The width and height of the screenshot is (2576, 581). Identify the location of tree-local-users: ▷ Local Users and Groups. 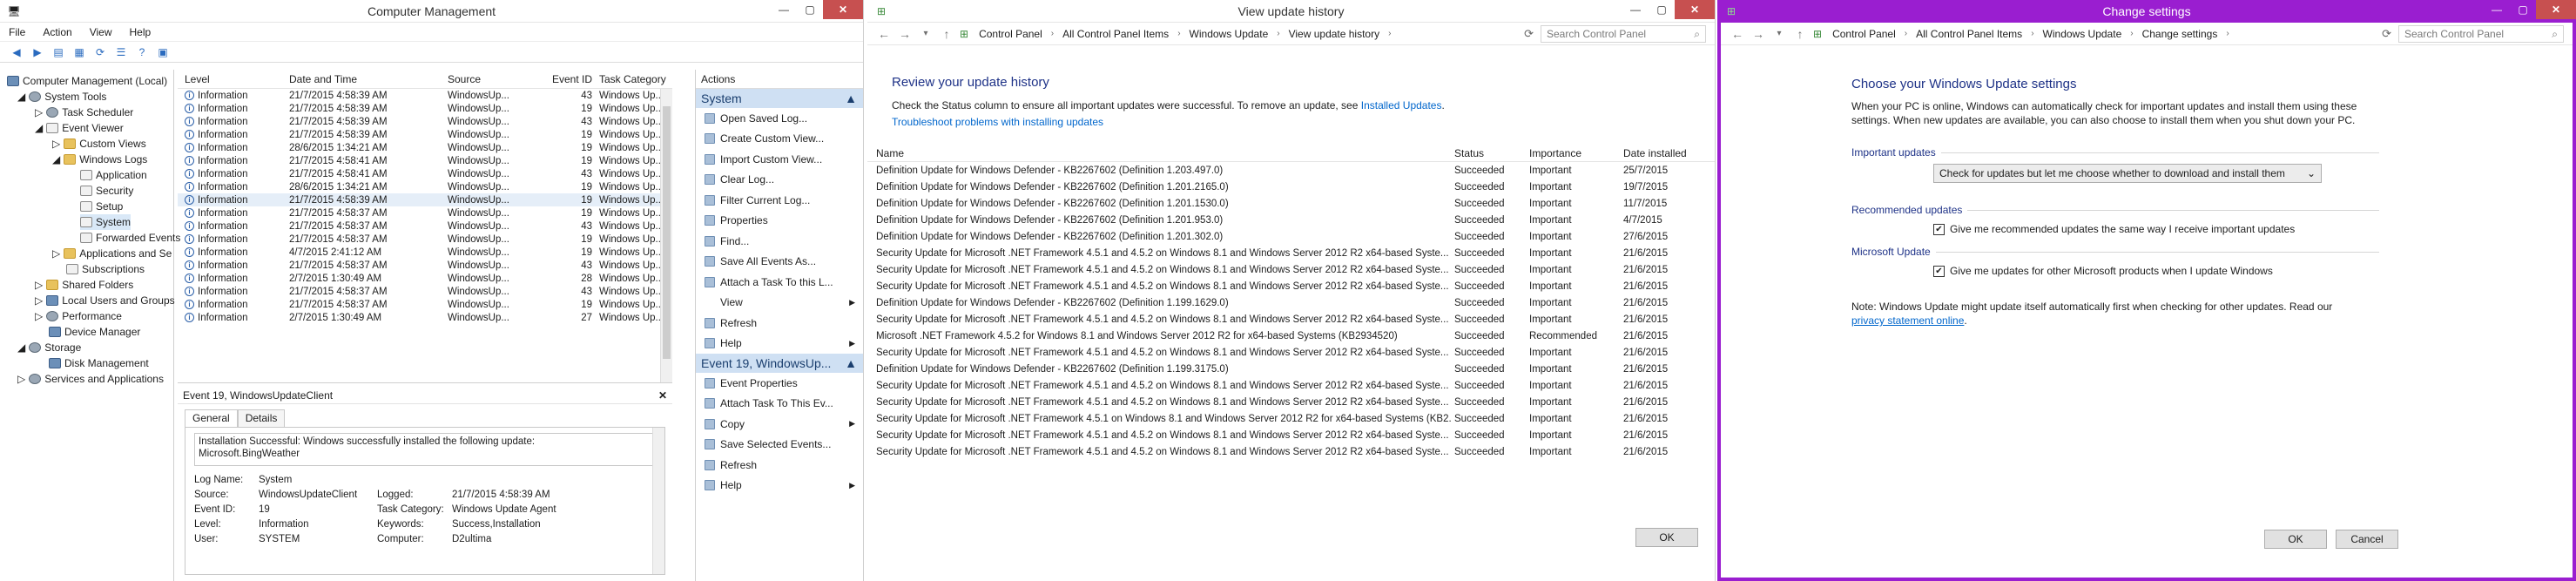
(105, 300).